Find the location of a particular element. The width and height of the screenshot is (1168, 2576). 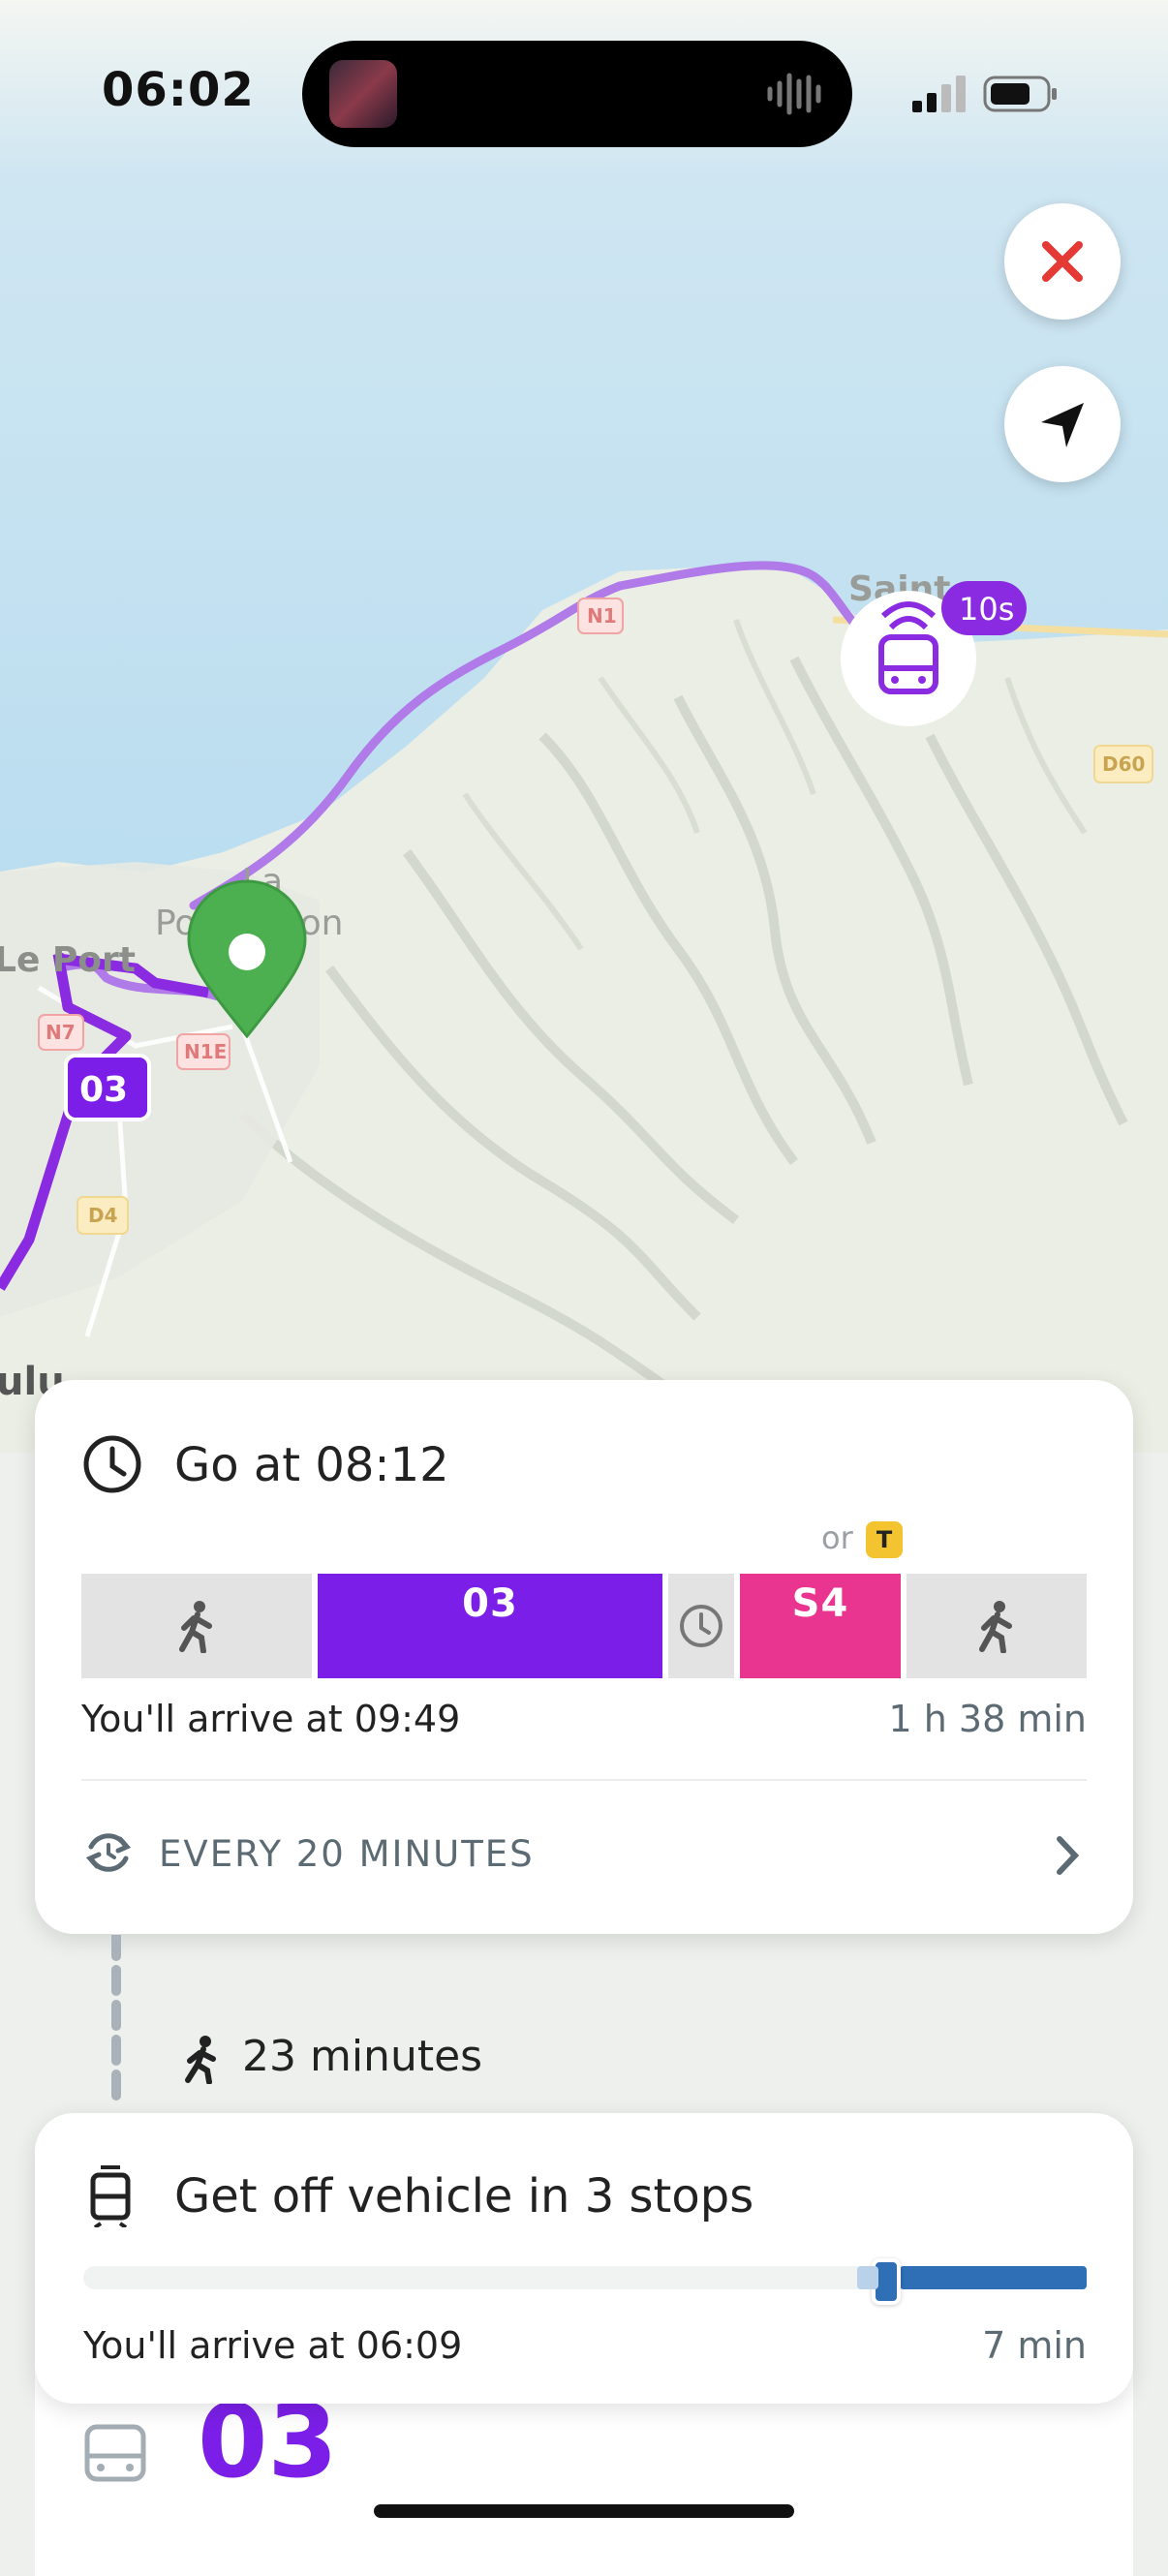

ride-title: Get off vehicle in 3 stops is located at coordinates (464, 2196).